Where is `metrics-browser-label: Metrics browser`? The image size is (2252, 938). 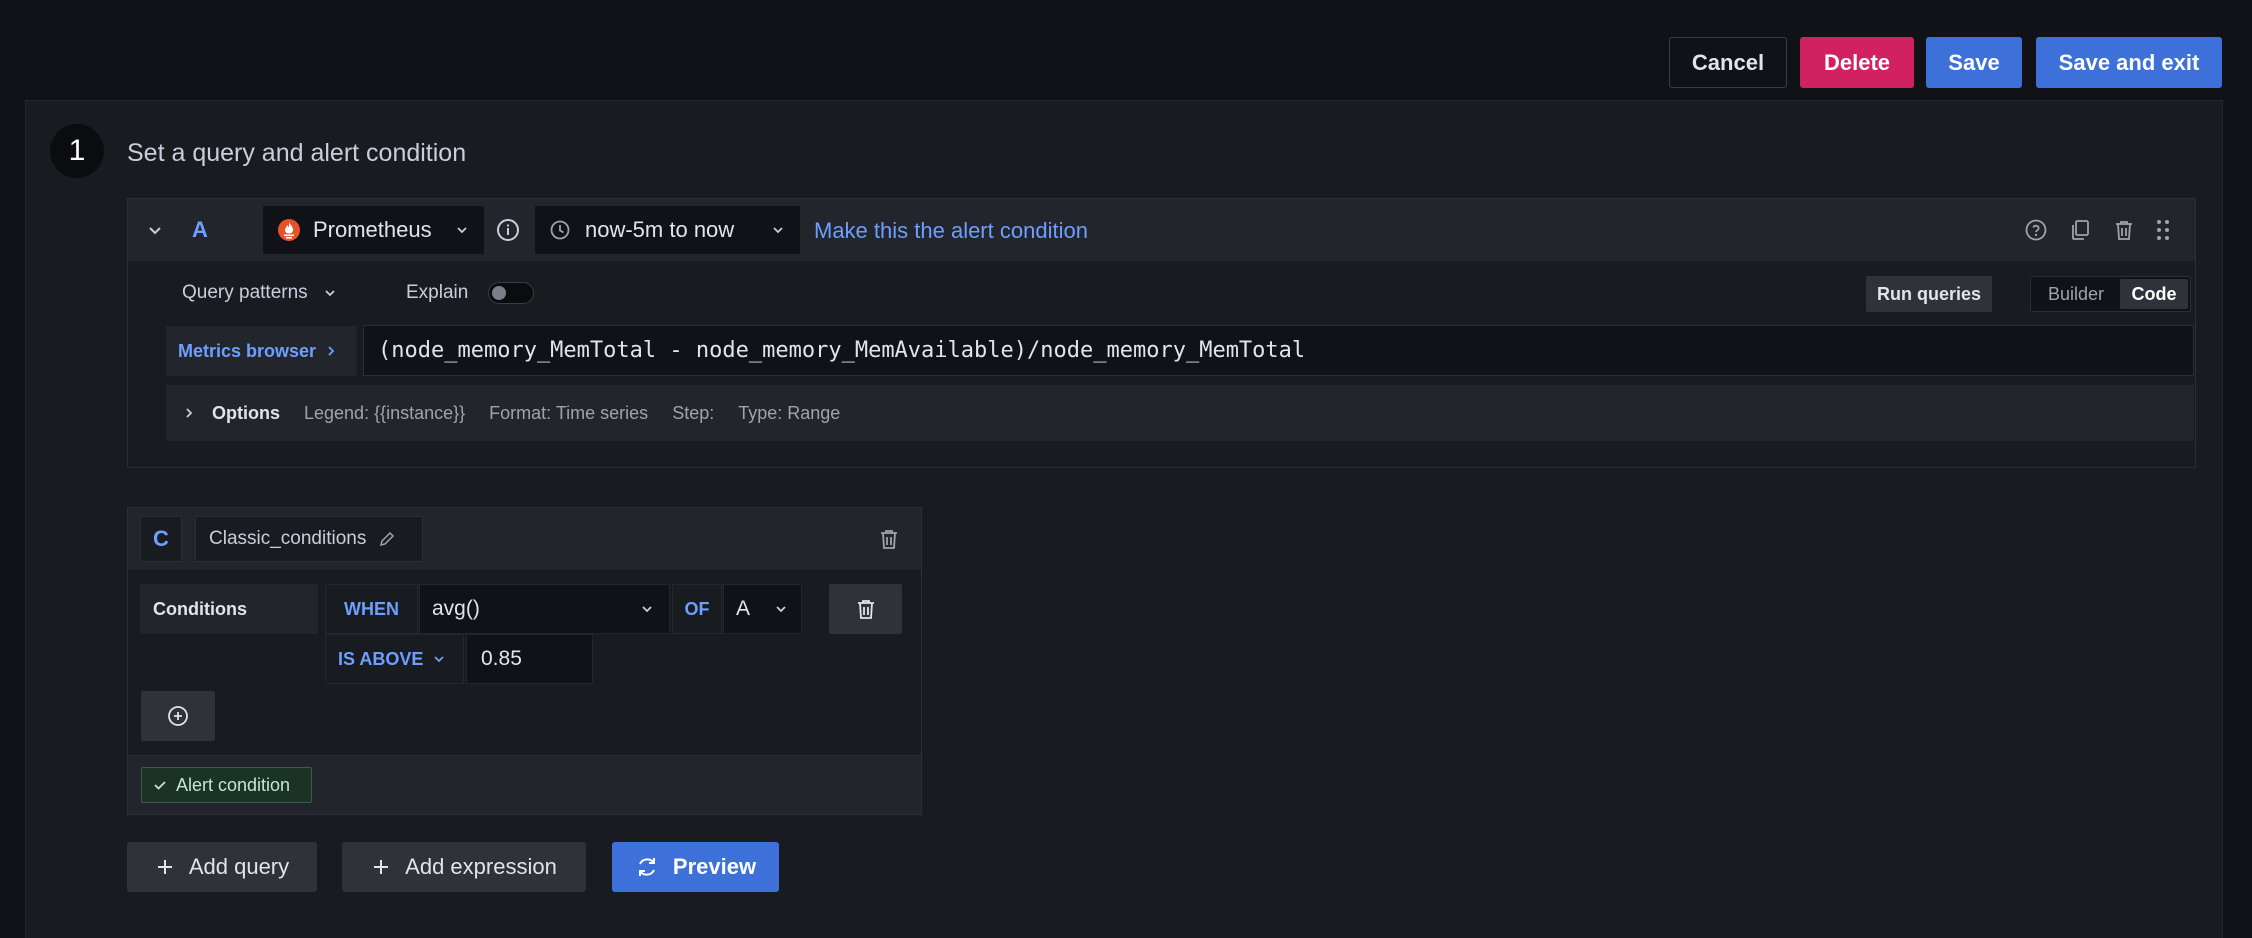
metrics-browser-label: Metrics browser is located at coordinates (247, 350).